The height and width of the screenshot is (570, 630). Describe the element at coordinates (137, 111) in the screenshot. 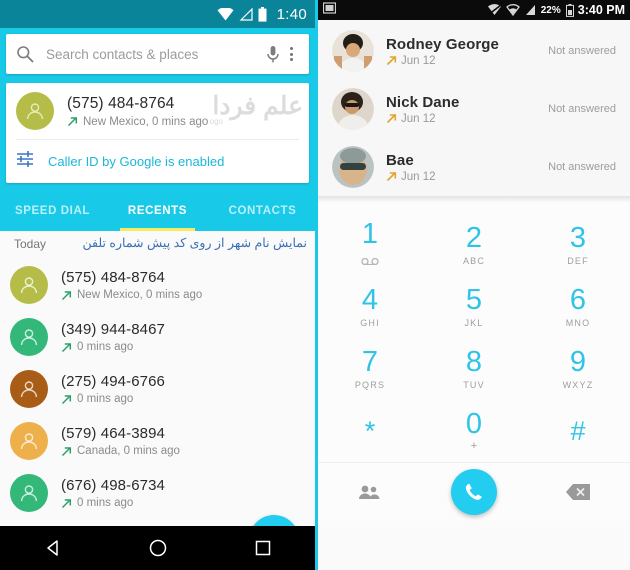

I see `card-call-text: (575) 484-8764 New Mexico, 0 mins ago` at that location.